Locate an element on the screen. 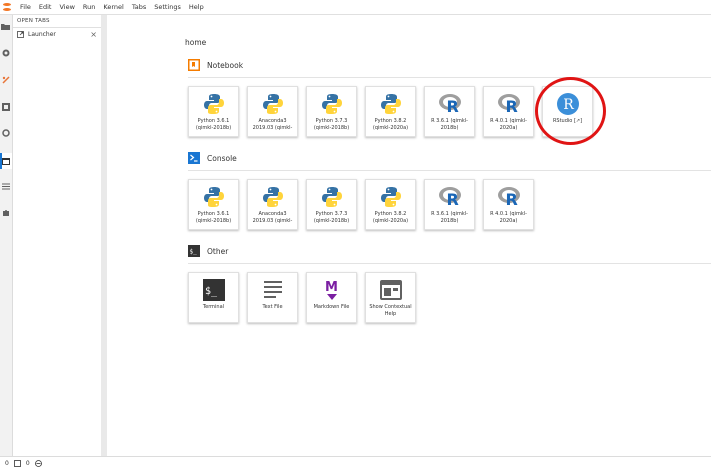 This screenshot has height=469, width=711. menu-run: Run is located at coordinates (89, 7).